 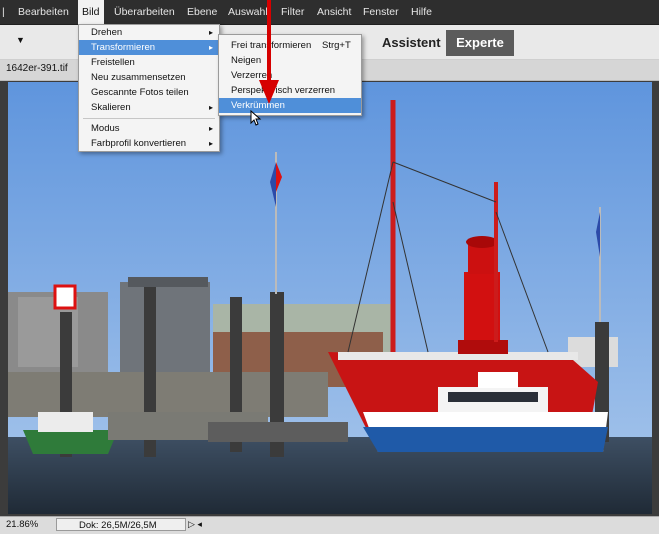 I want to click on menu-item-transformieren: Transformieren ▸, so click(x=149, y=47).